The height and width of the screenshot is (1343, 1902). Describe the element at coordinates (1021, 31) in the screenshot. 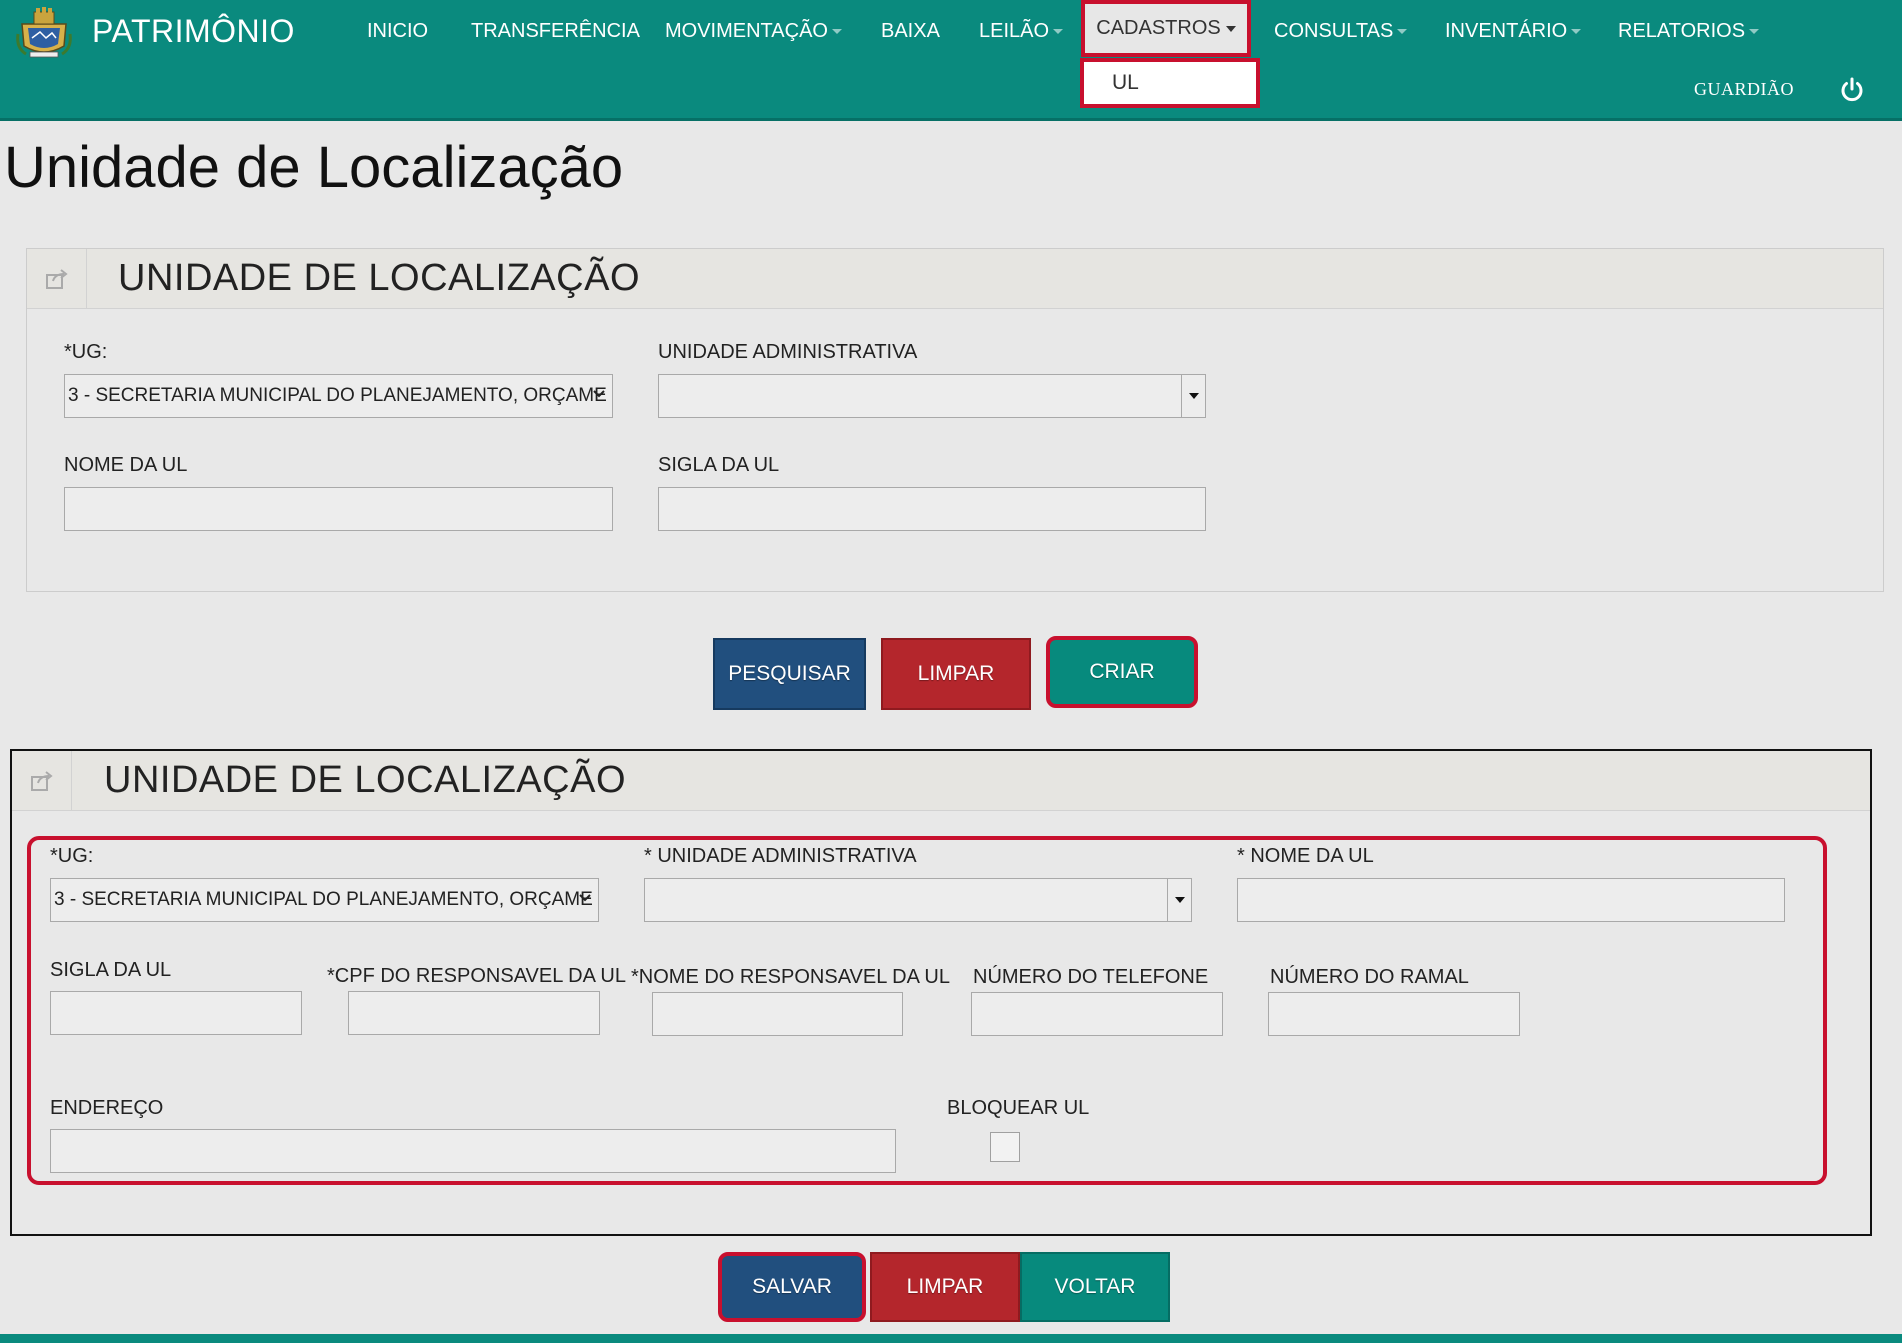

I see `nav-item-leilao: LEILÃO` at that location.